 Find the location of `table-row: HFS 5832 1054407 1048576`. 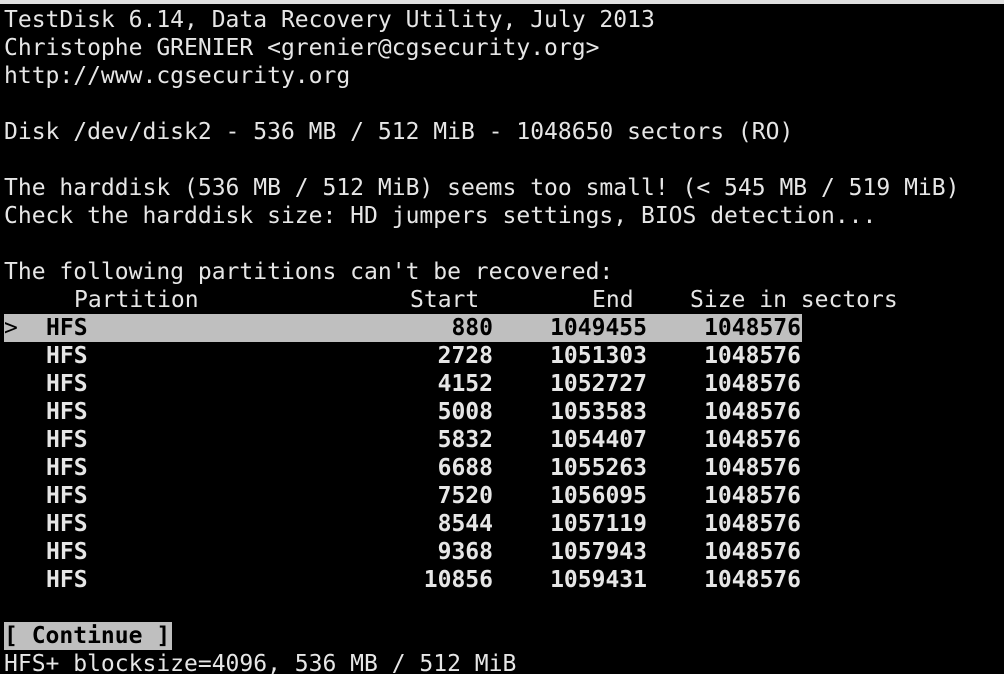

table-row: HFS 5832 1054407 1048576 is located at coordinates (403, 440).